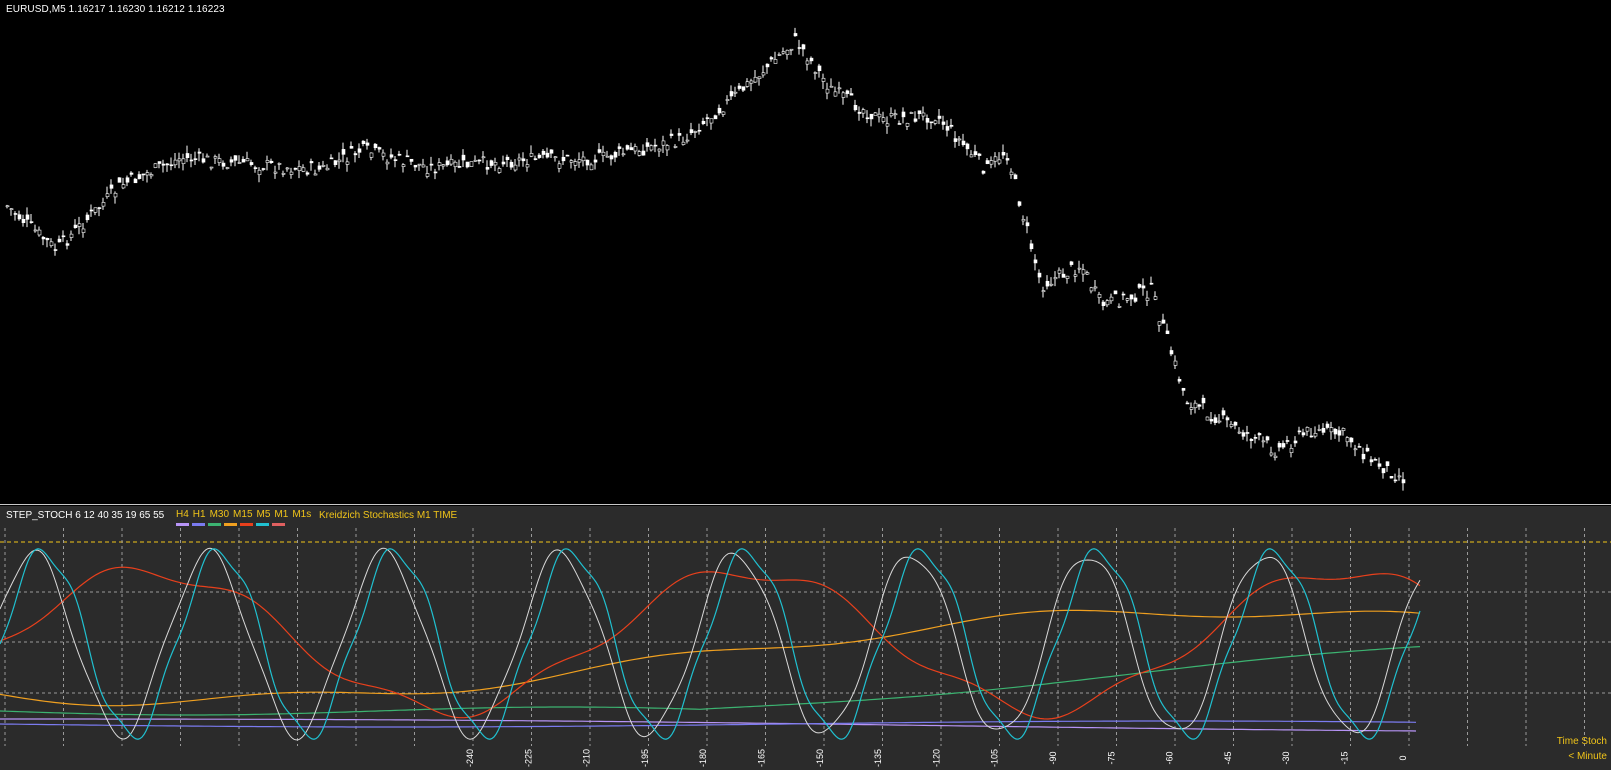 The width and height of the screenshot is (1611, 770). Describe the element at coordinates (936, 758) in the screenshot. I see `x-axis-label: -120` at that location.